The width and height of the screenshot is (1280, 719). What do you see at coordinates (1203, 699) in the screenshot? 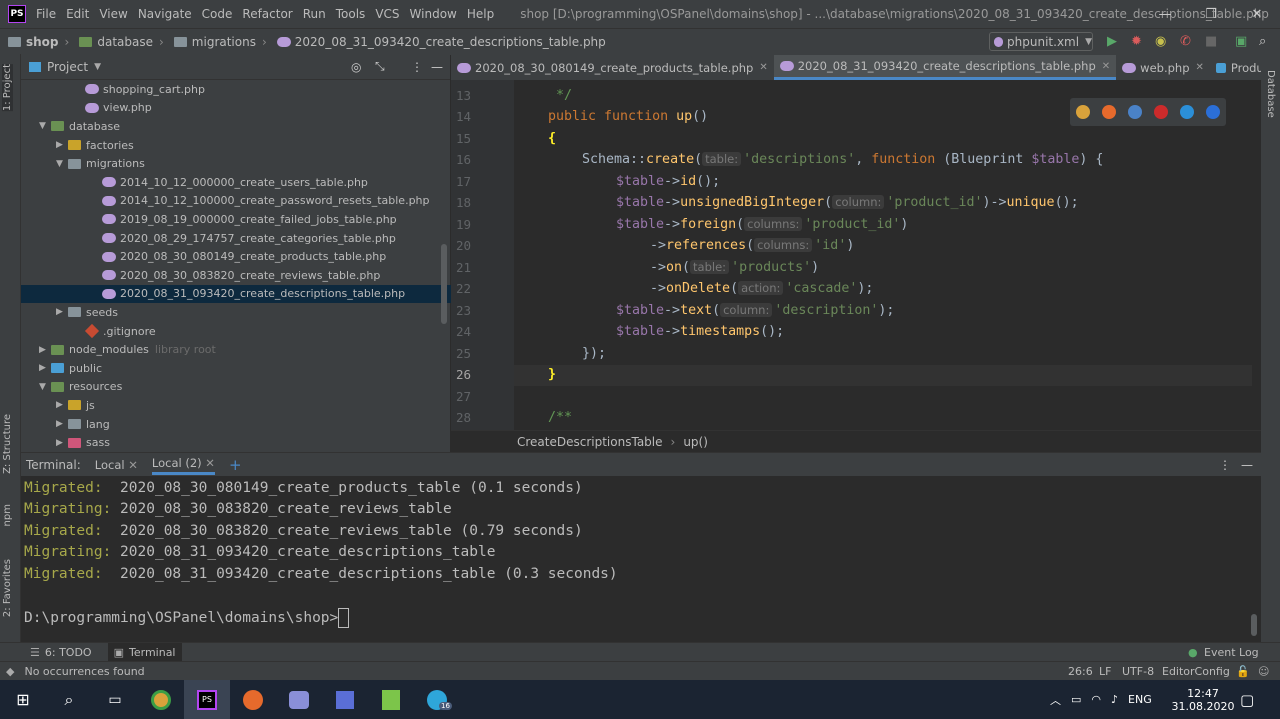
I see `clock: 12:47 31.08.2020` at bounding box center [1203, 699].